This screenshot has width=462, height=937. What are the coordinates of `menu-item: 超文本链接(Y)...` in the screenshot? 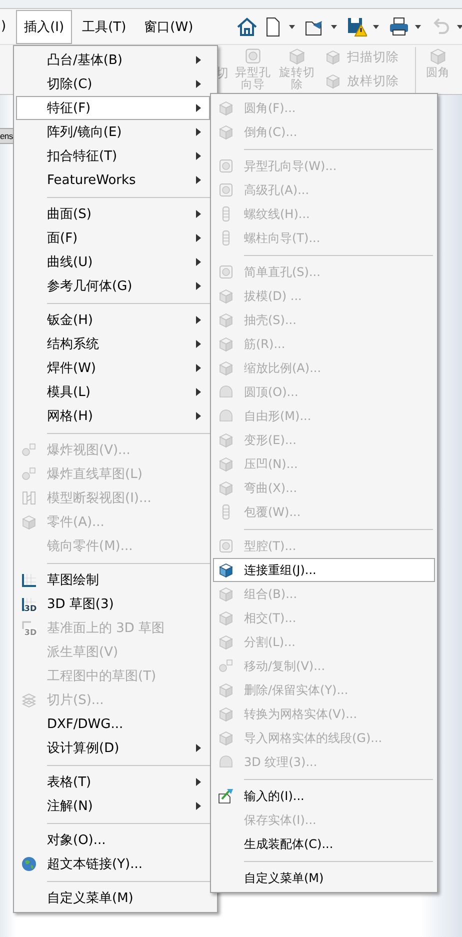 It's located at (113, 864).